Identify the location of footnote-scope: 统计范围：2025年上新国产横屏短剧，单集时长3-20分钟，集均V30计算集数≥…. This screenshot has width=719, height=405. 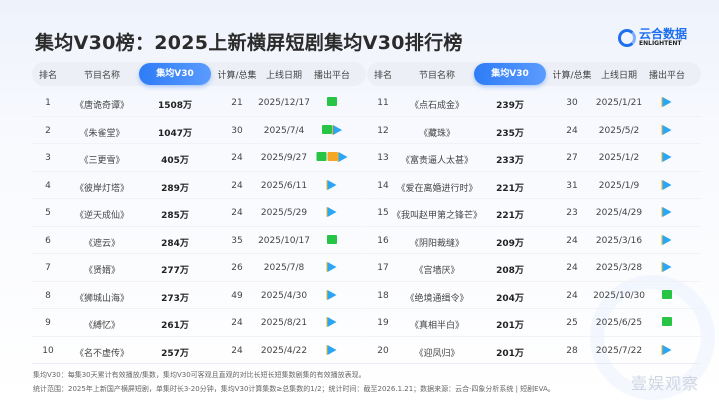
(294, 389).